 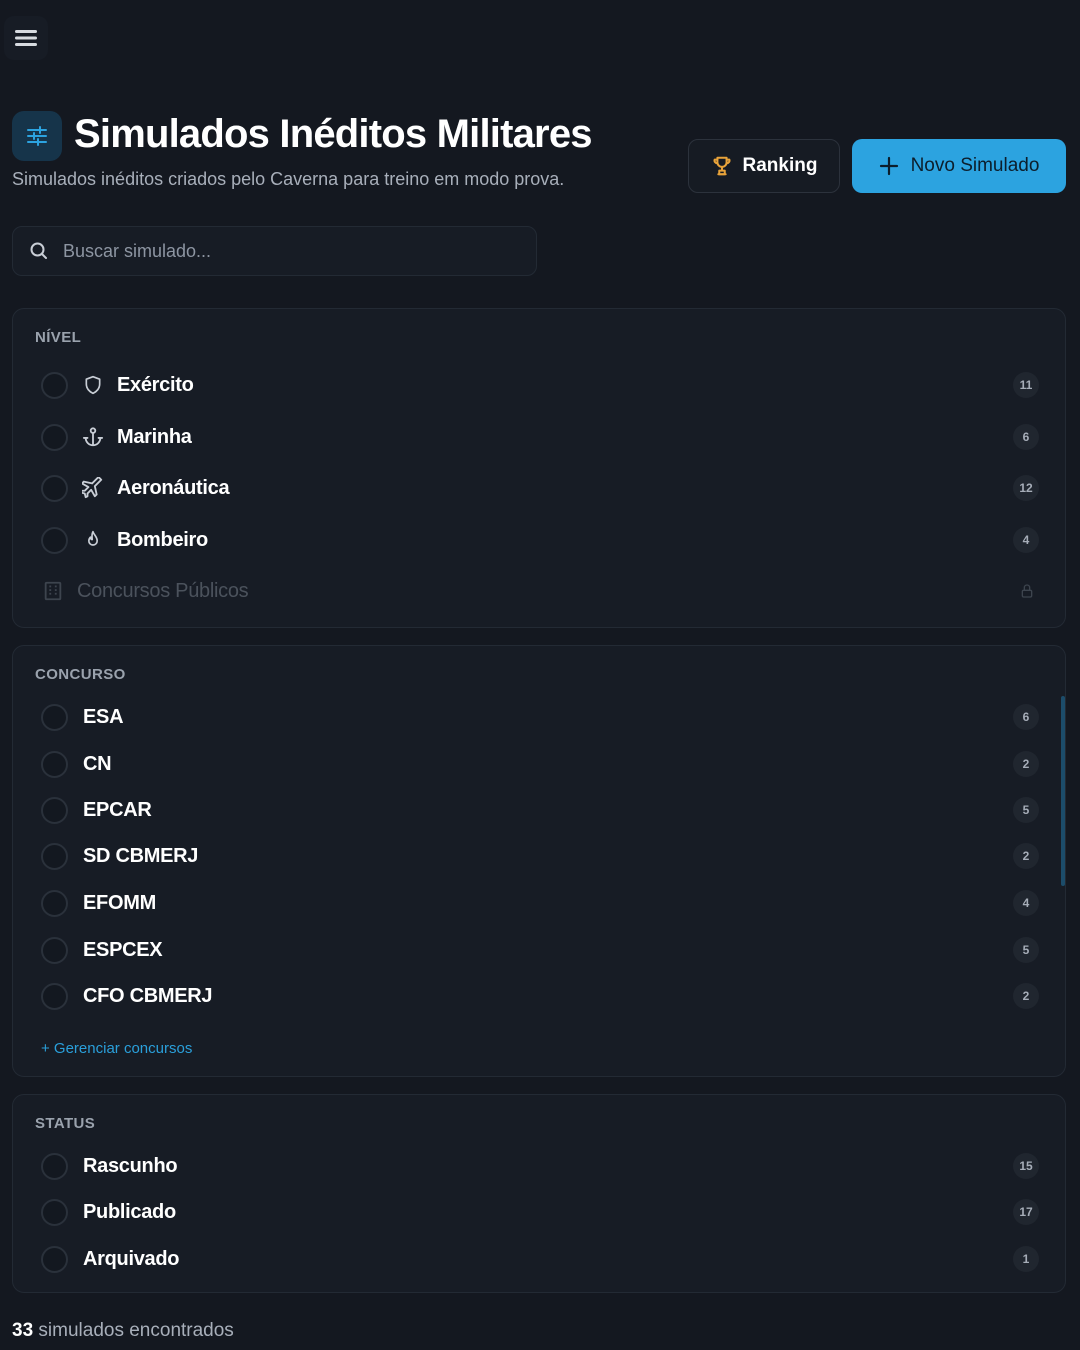 I want to click on nivel-item-label: Concursos Públicos, so click(x=163, y=590).